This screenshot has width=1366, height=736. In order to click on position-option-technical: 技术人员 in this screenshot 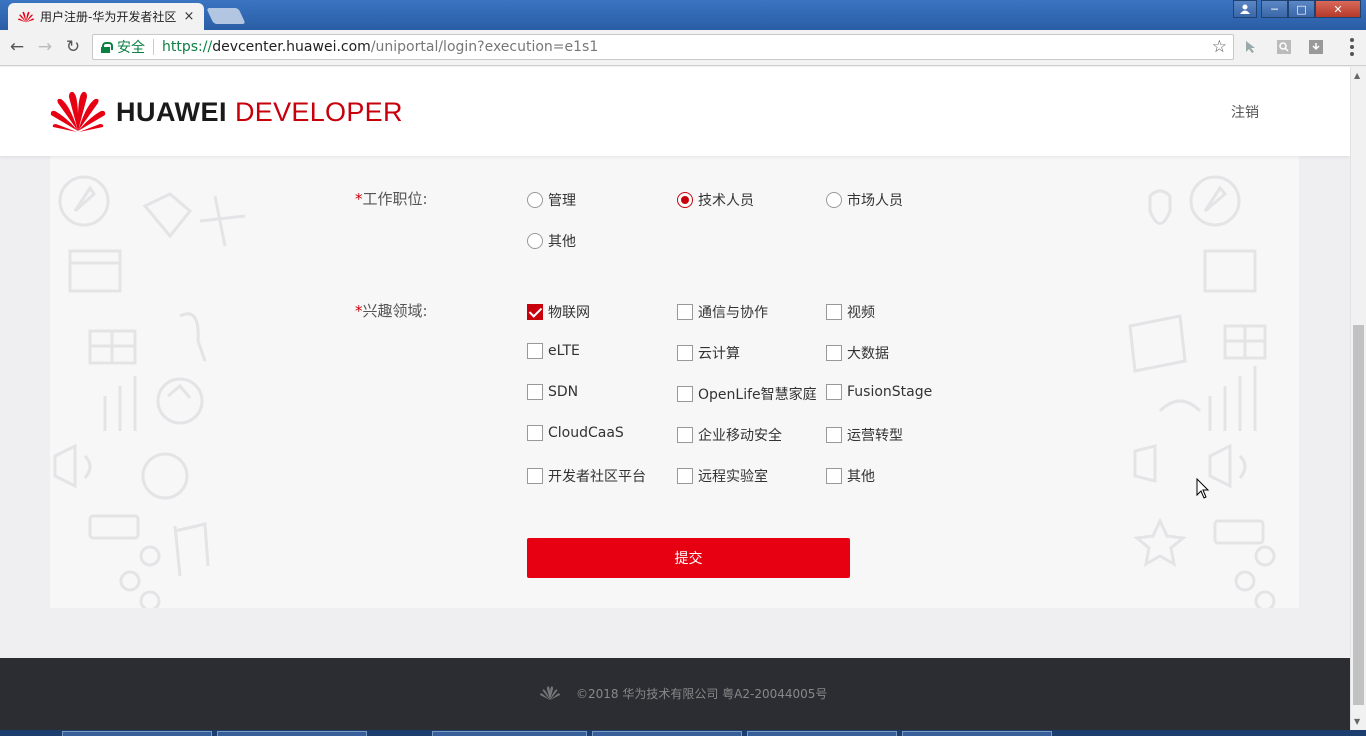, I will do `click(715, 200)`.